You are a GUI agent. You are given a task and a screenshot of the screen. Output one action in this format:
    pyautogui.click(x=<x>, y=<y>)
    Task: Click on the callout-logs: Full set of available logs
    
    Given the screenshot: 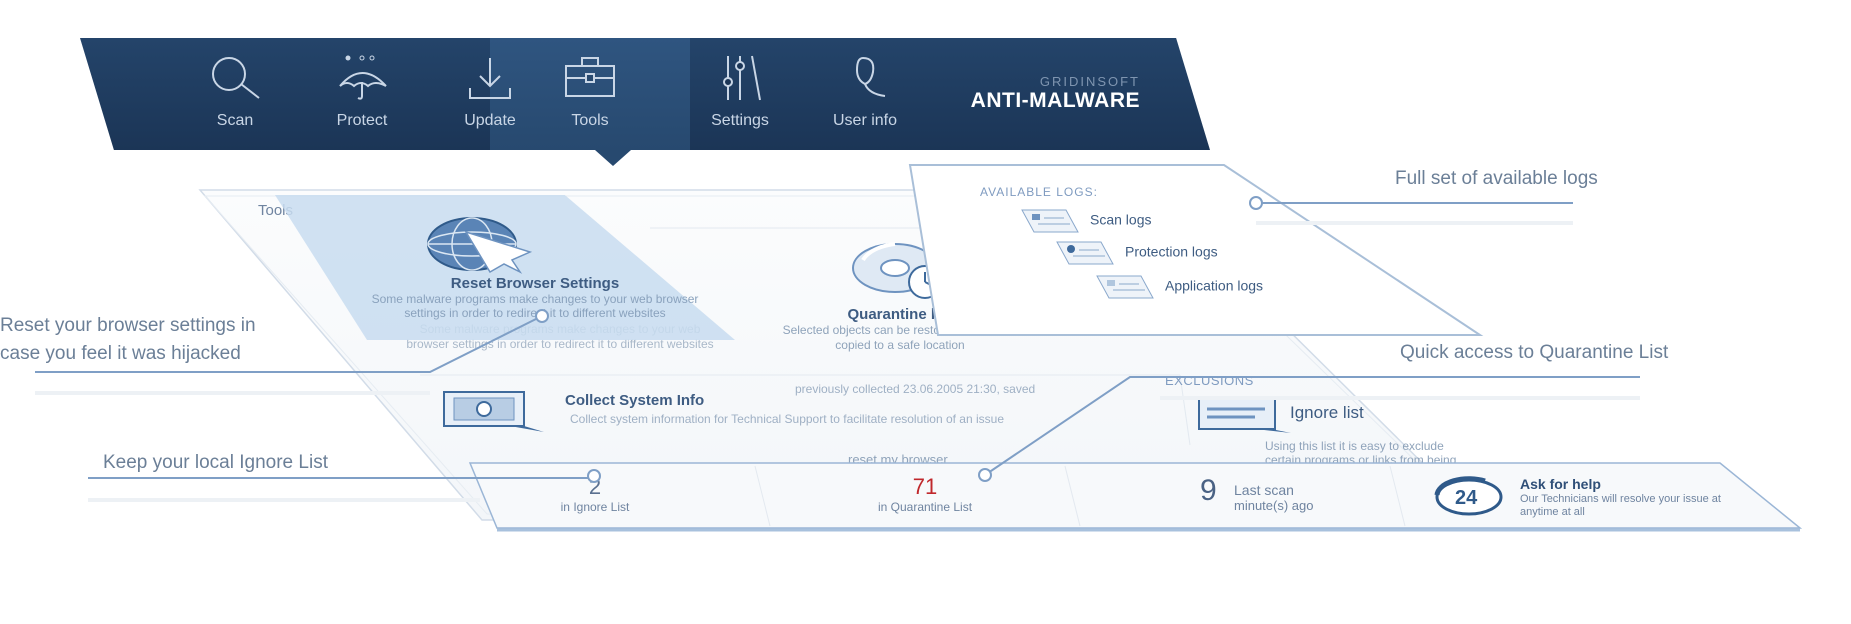 What is the action you would take?
    pyautogui.click(x=1496, y=178)
    